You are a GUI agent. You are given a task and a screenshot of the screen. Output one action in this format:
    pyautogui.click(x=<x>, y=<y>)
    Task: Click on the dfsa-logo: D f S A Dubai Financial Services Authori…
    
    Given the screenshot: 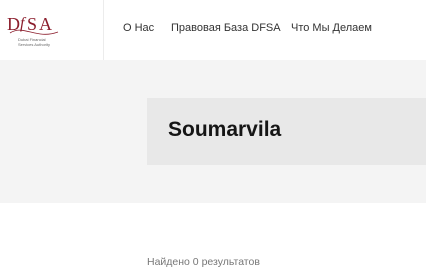 What is the action you would take?
    pyautogui.click(x=33, y=30)
    